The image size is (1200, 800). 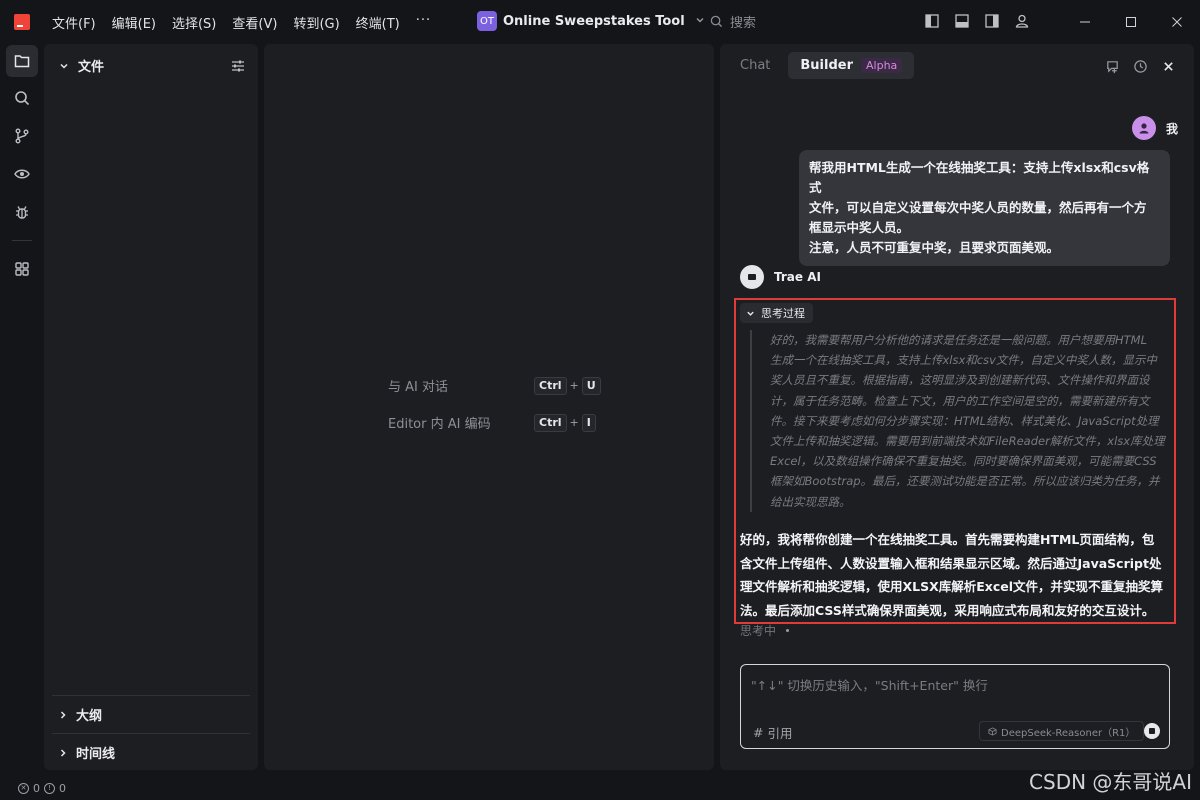 What do you see at coordinates (49, 788) in the screenshot?
I see `warning-icon: !` at bounding box center [49, 788].